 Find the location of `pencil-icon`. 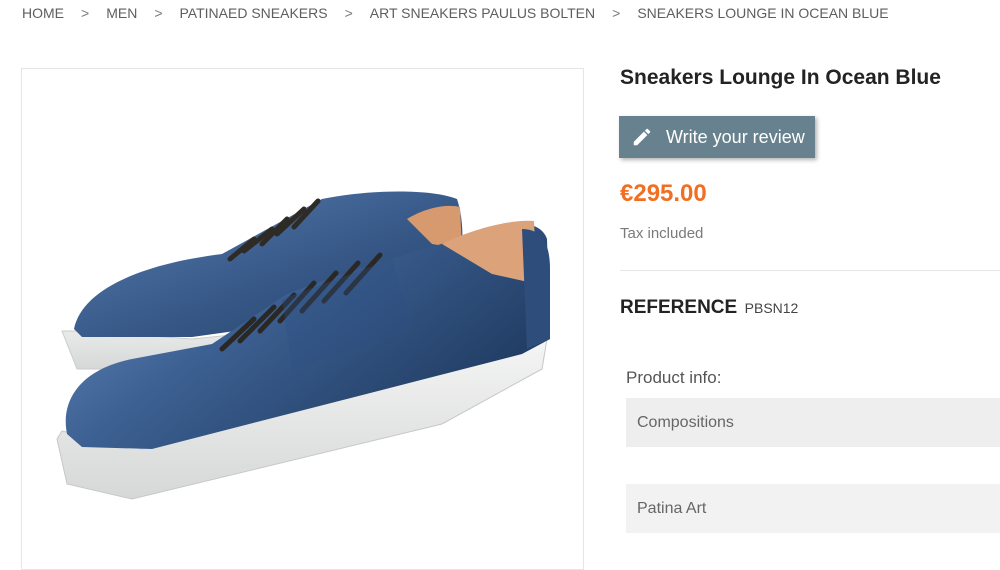

pencil-icon is located at coordinates (642, 137).